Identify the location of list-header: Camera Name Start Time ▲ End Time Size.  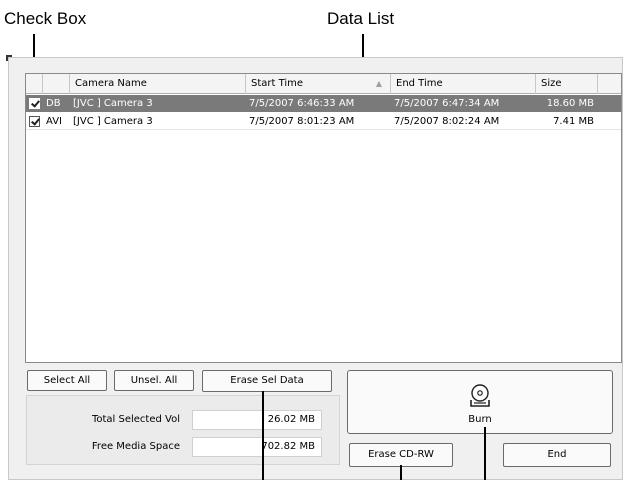
(323, 84).